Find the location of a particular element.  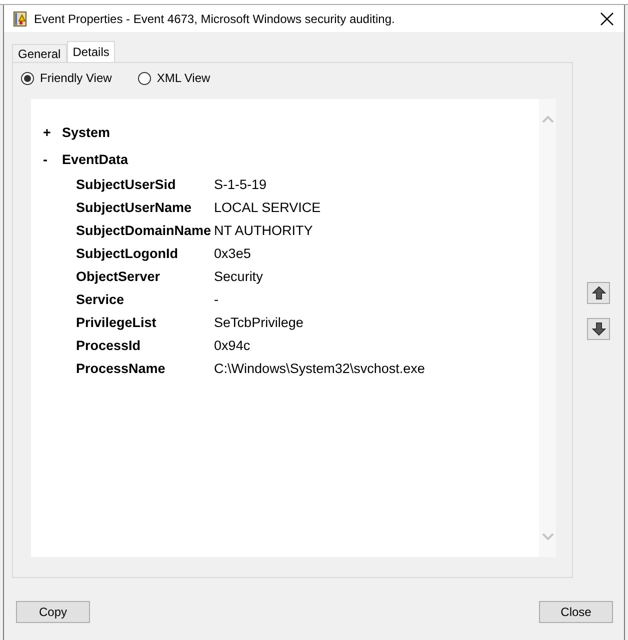

field-value: SeTcbPrivilege is located at coordinates (259, 322).